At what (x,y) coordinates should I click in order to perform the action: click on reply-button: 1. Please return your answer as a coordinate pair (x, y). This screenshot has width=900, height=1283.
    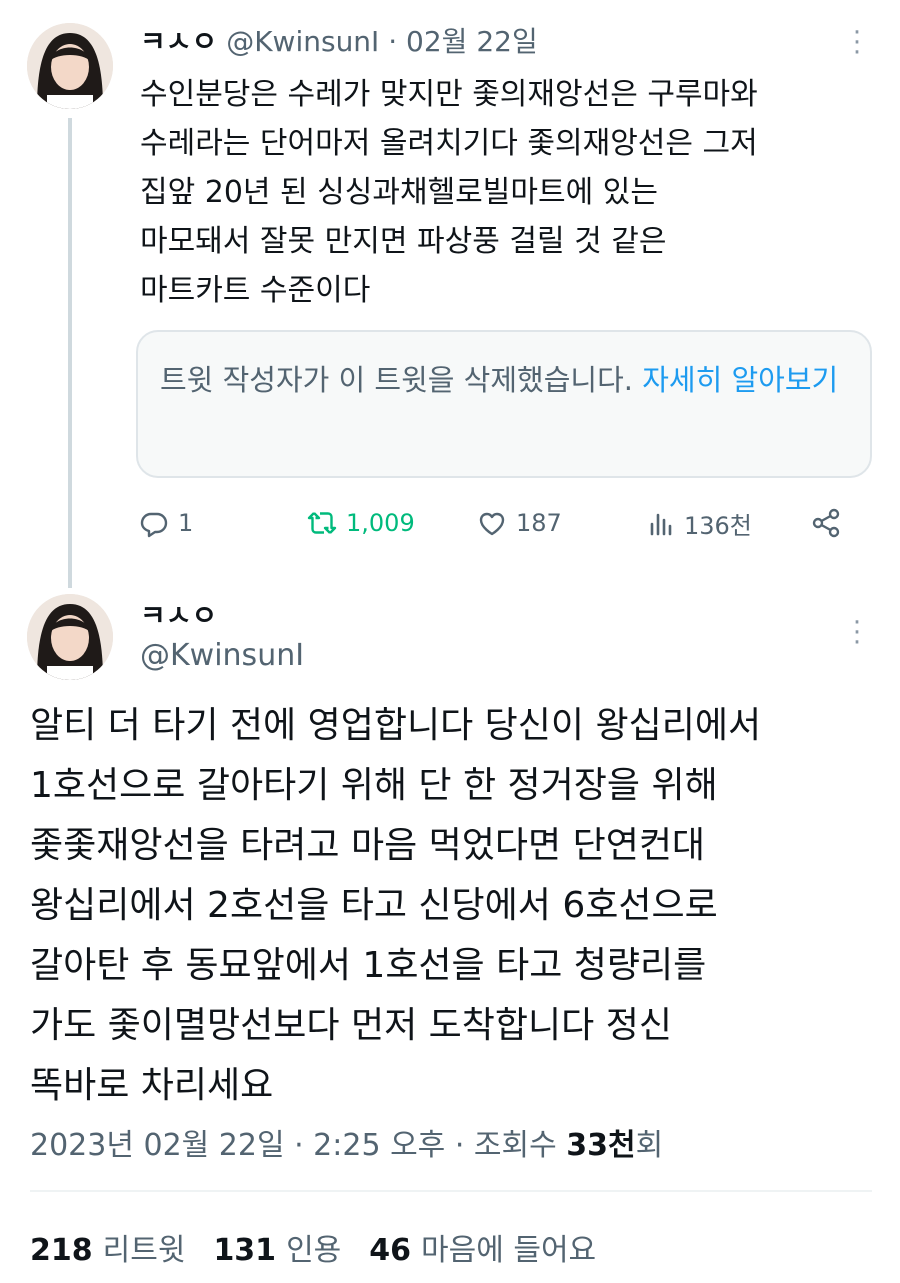
    Looking at the image, I should click on (165, 523).